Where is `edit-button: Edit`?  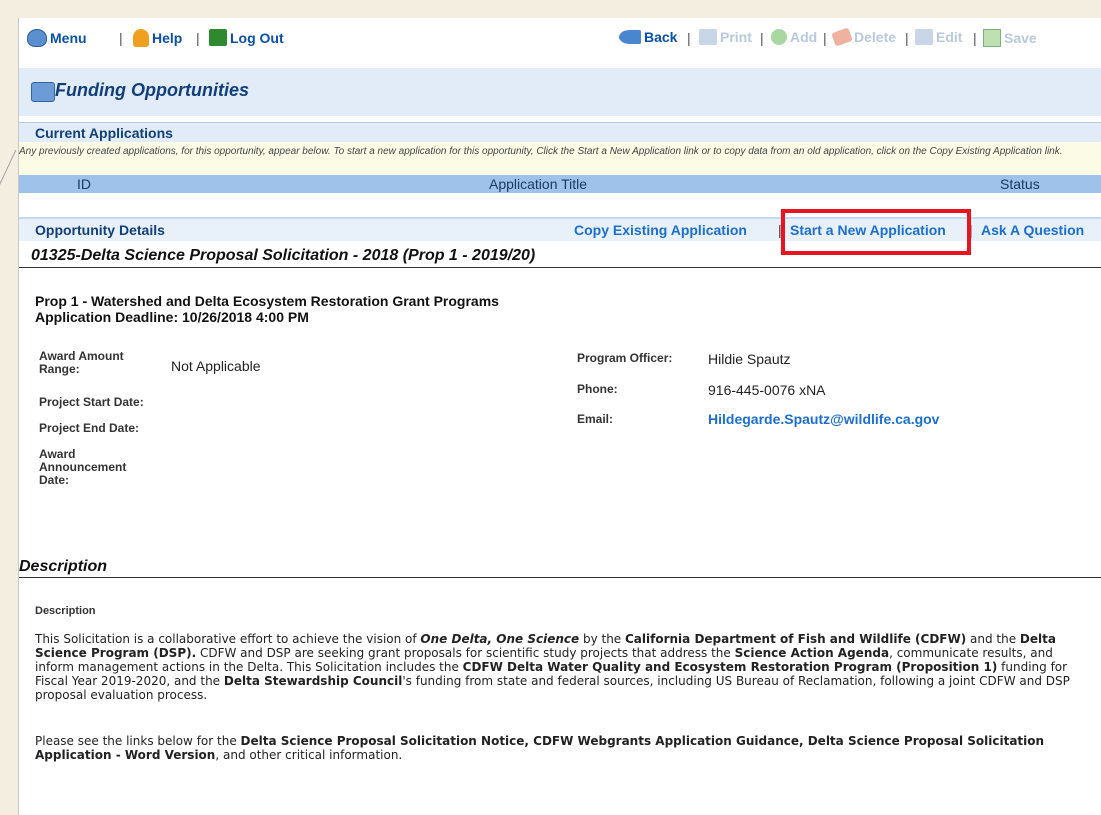 edit-button: Edit is located at coordinates (938, 37).